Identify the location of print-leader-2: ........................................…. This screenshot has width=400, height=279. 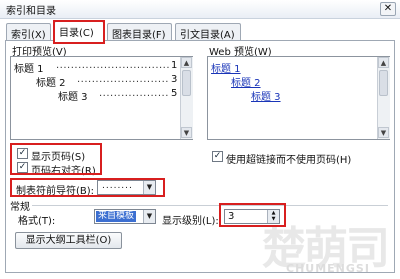
(123, 79).